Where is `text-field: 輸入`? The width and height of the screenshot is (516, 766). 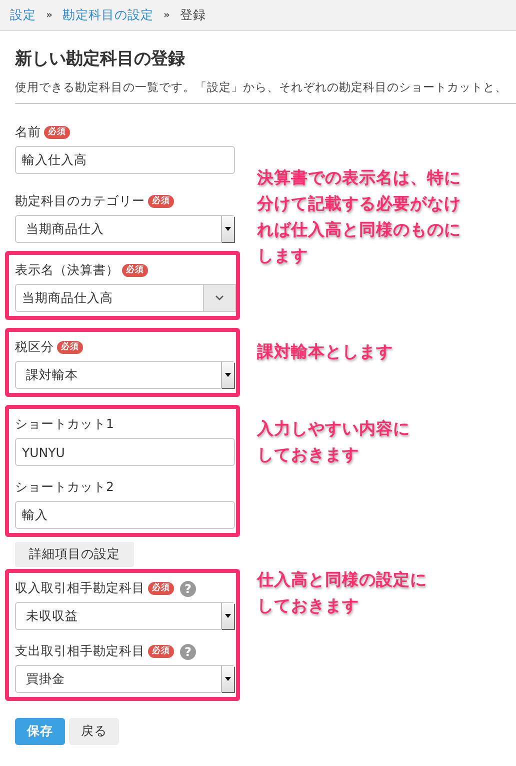
text-field: 輸入 is located at coordinates (125, 515).